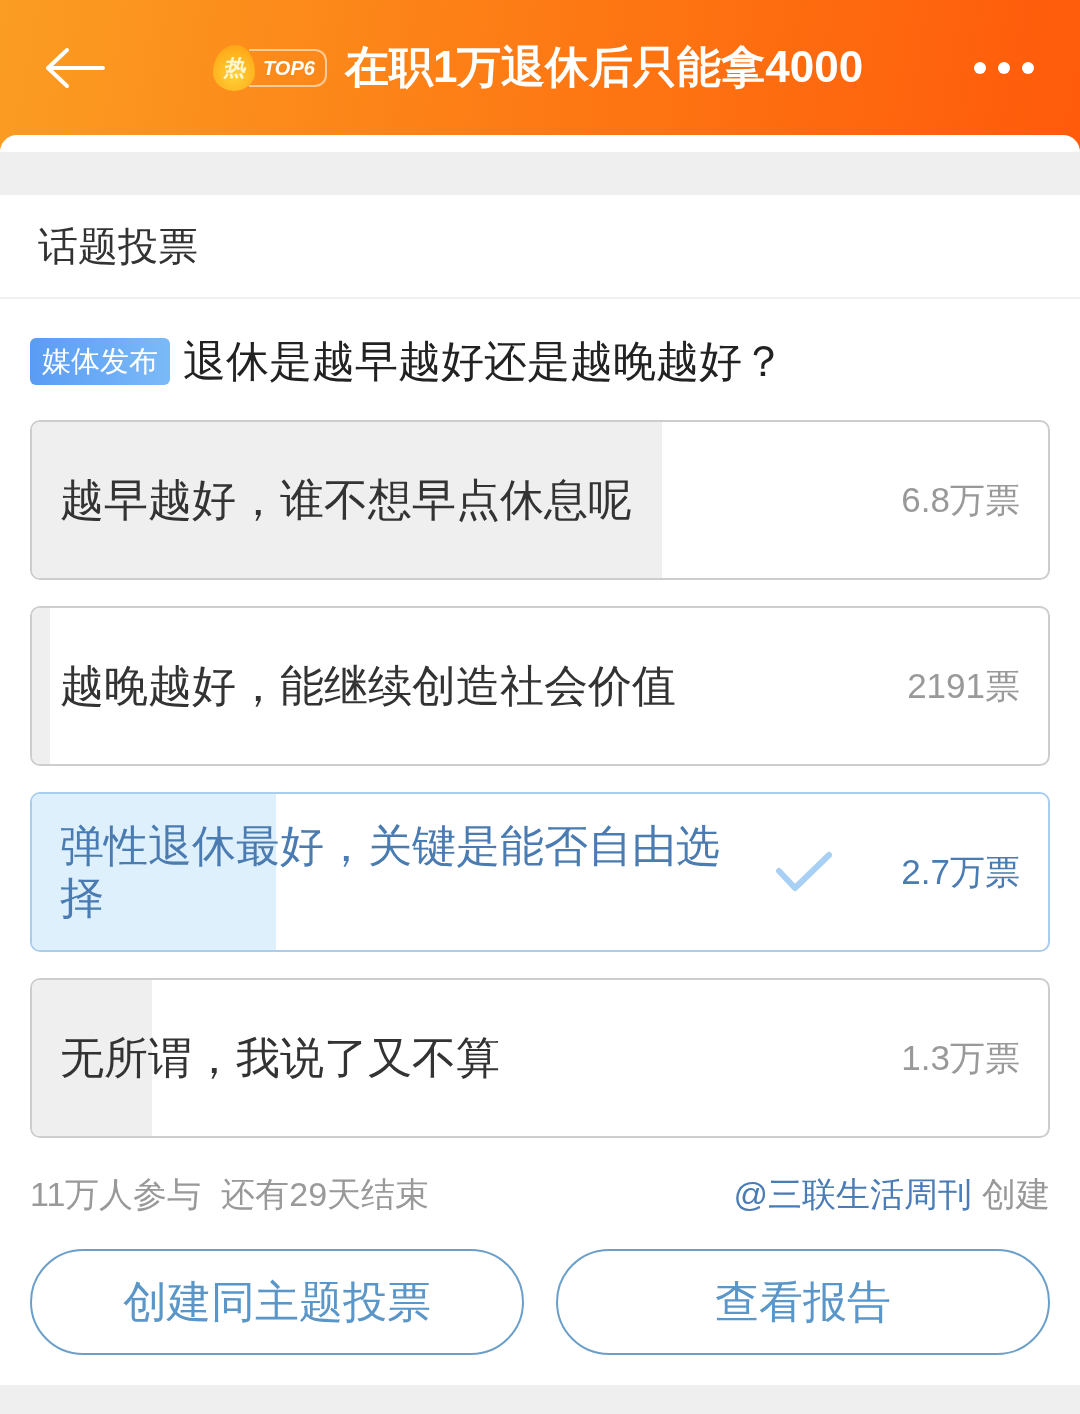 This screenshot has height=1414, width=1080. What do you see at coordinates (1016, 1194) in the screenshot?
I see `creator-suffix: 创建` at bounding box center [1016, 1194].